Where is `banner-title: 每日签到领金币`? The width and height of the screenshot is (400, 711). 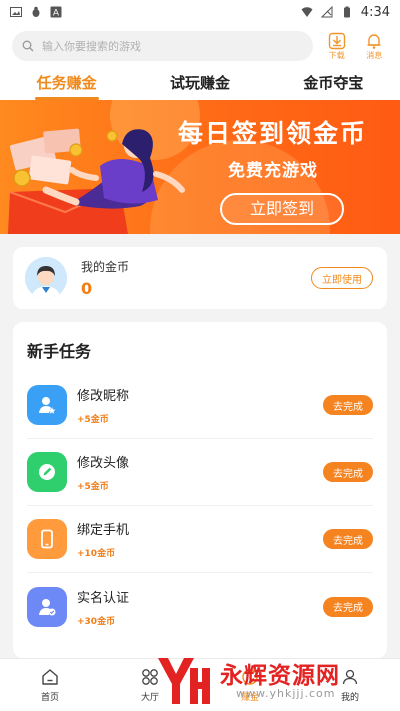
banner-title: 每日签到领金币 is located at coordinates (273, 133).